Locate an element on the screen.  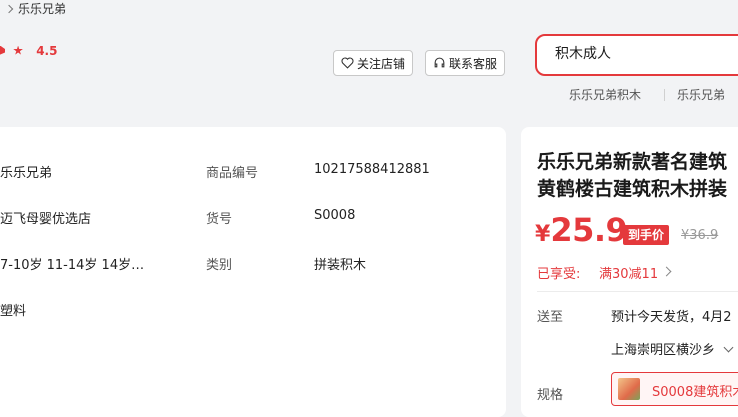
search-box is located at coordinates (636, 55).